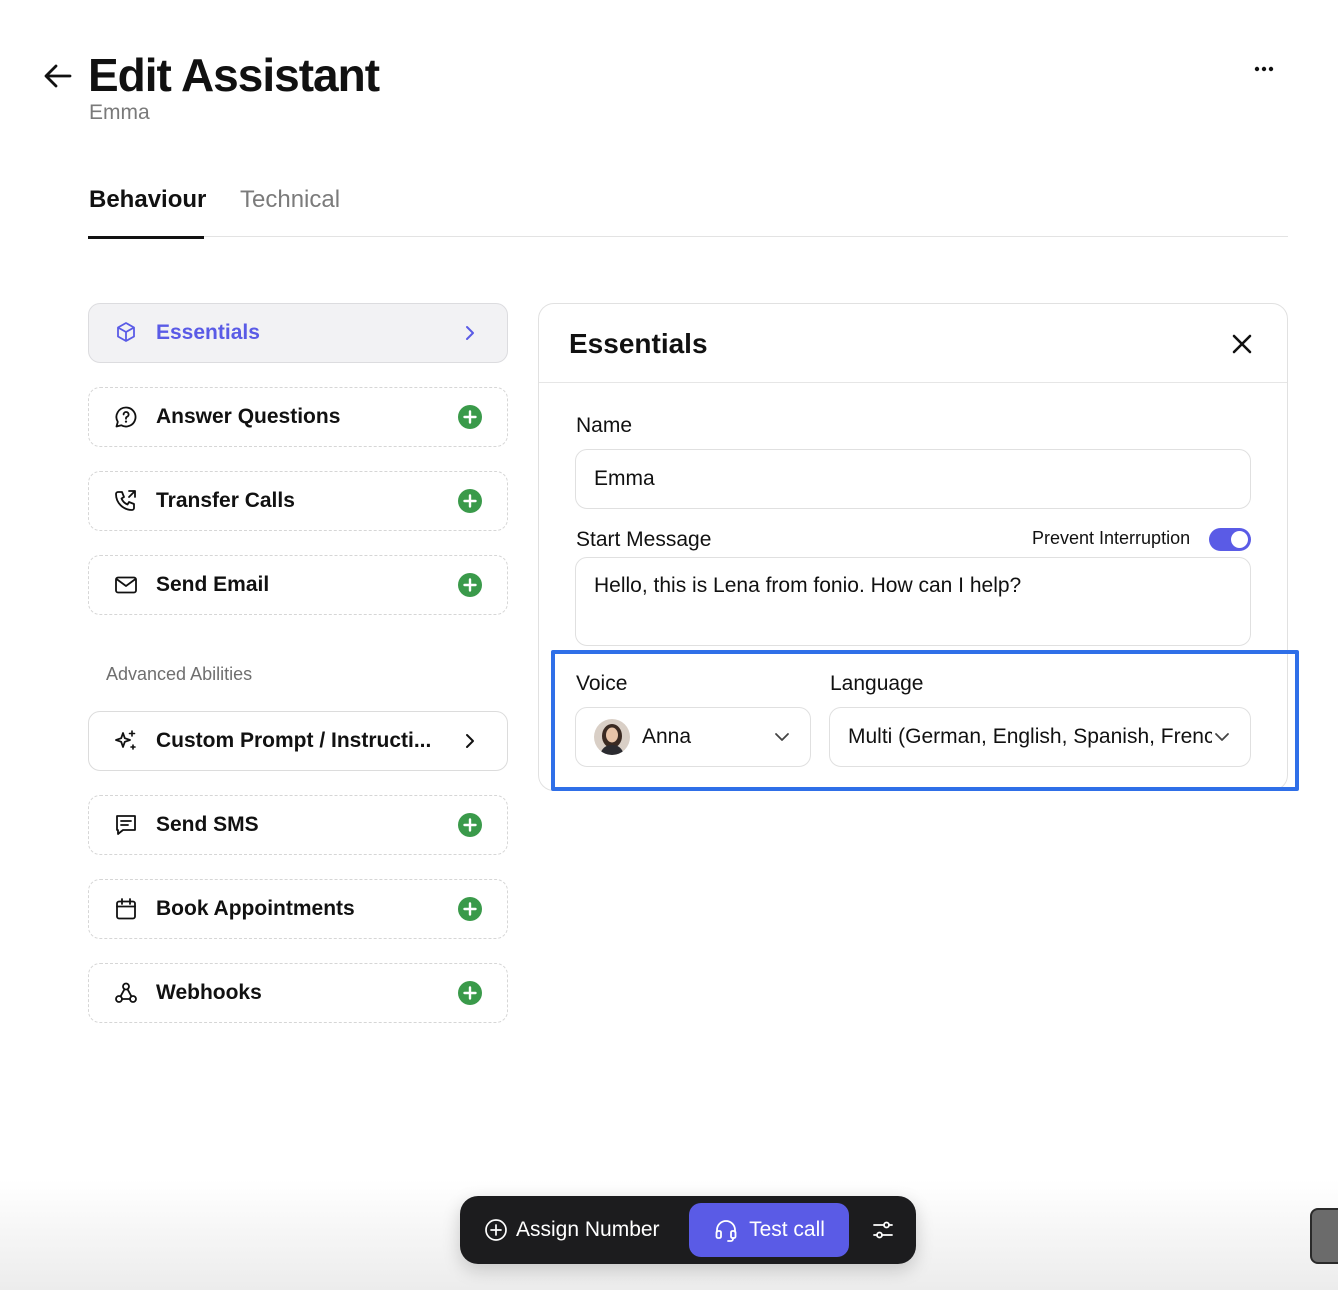 Image resolution: width=1338 pixels, height=1290 pixels. What do you see at coordinates (298, 585) in the screenshot?
I see `ability-send-email: Send Email` at bounding box center [298, 585].